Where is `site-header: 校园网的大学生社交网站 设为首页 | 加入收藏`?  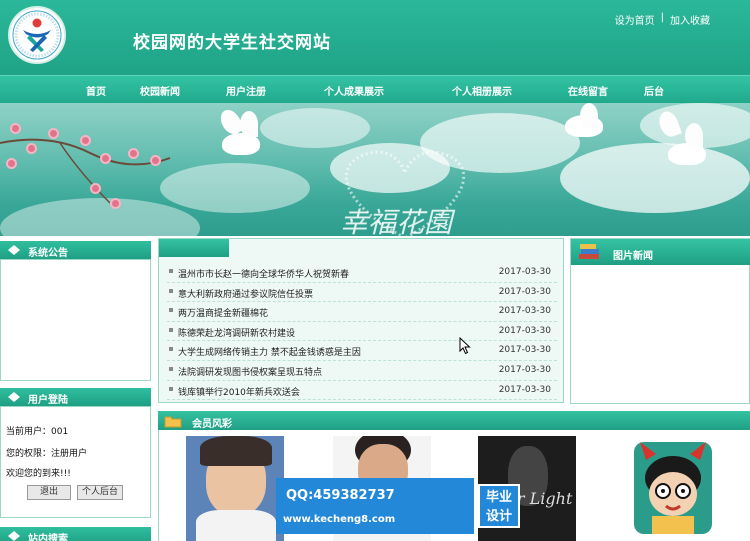
site-header: 校园网的大学生社交网站 设为首页 | 加入收藏 is located at coordinates (375, 37).